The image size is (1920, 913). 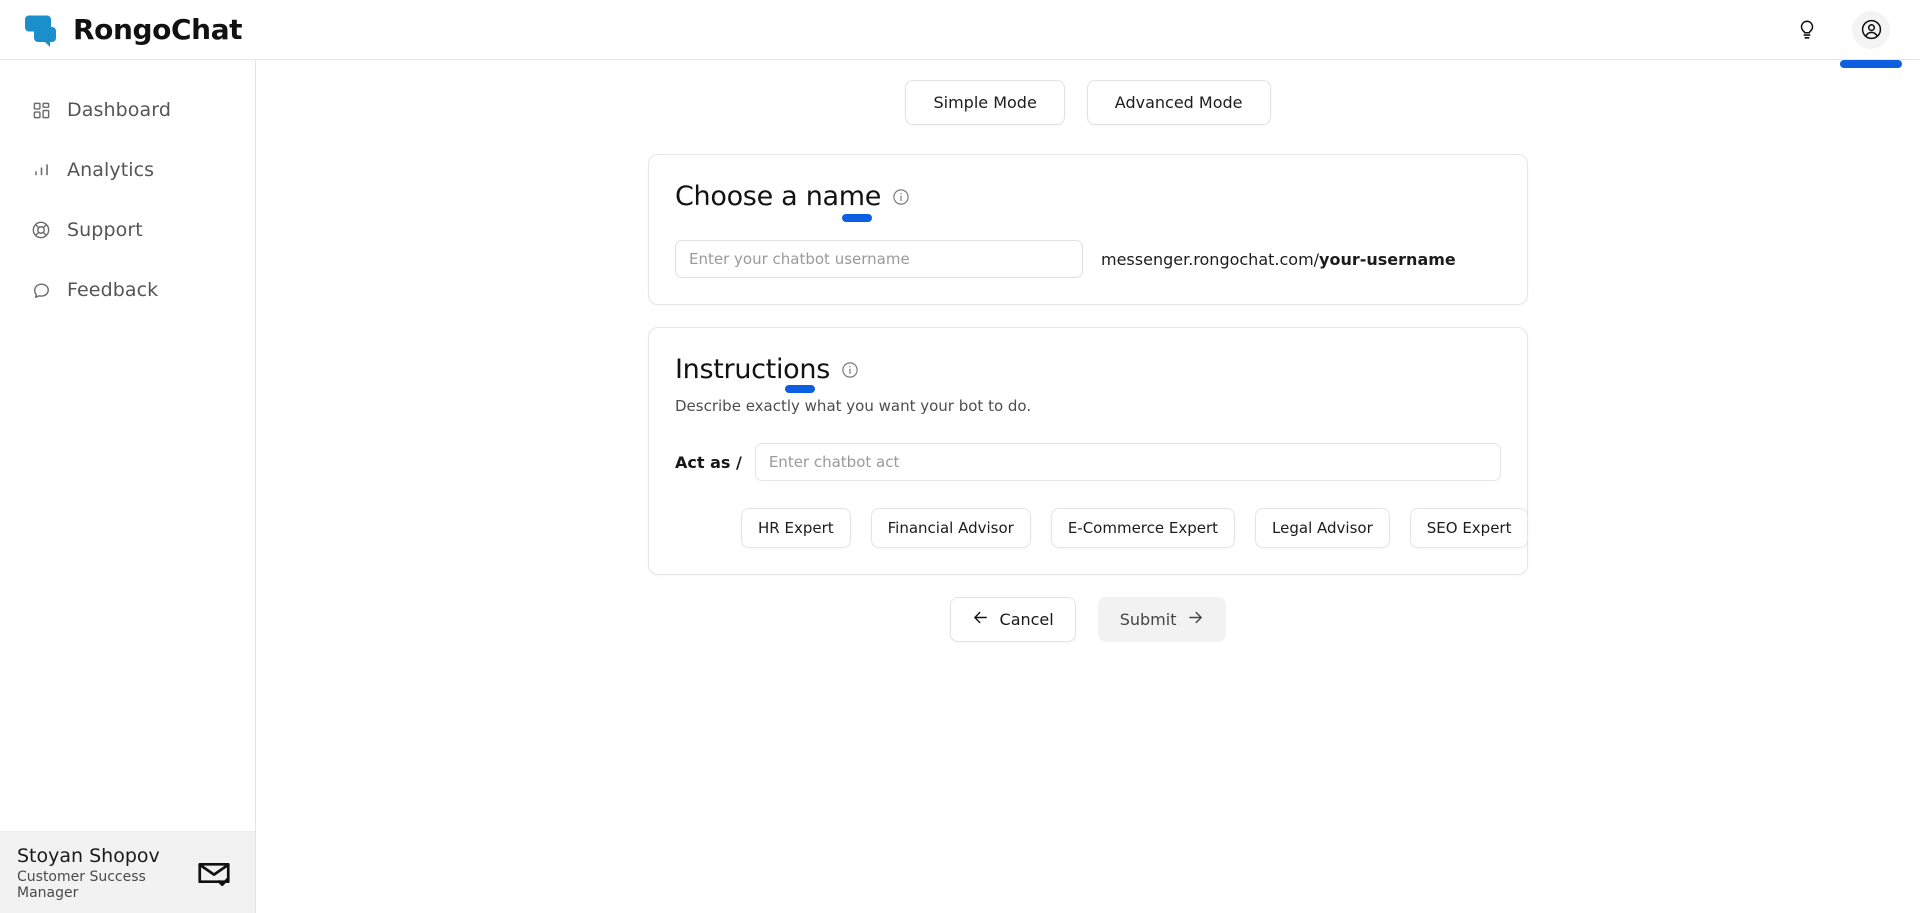 I want to click on preset-chip-financial-advisor: Financial Advisor, so click(x=950, y=528).